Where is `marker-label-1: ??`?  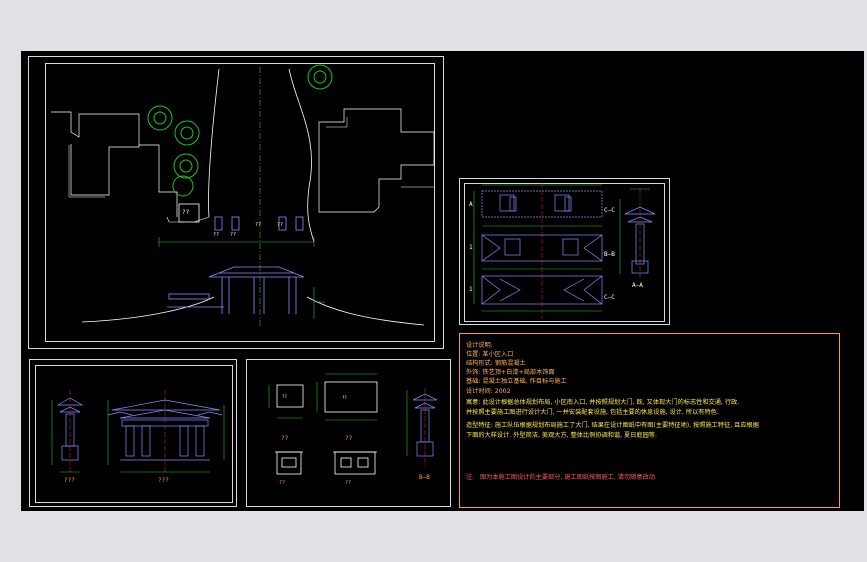
marker-label-1: ?? is located at coordinates (216, 235).